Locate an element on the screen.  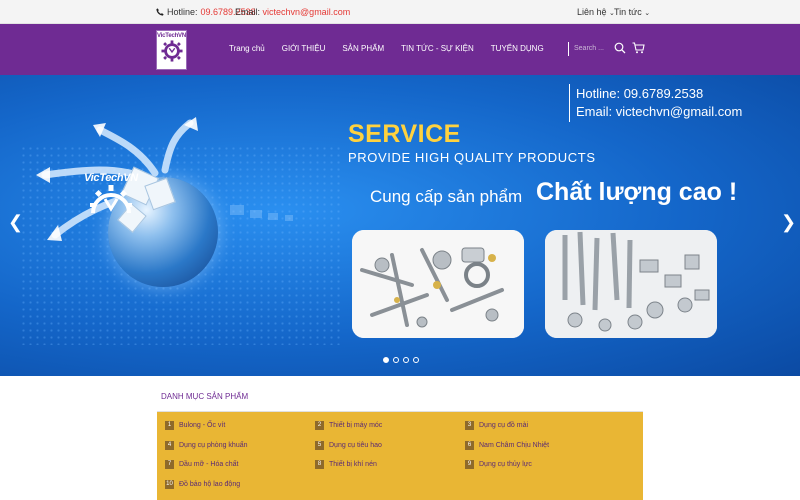
category-item: 6 Nam Châm Chịu Nhiệt is located at coordinates (507, 445).